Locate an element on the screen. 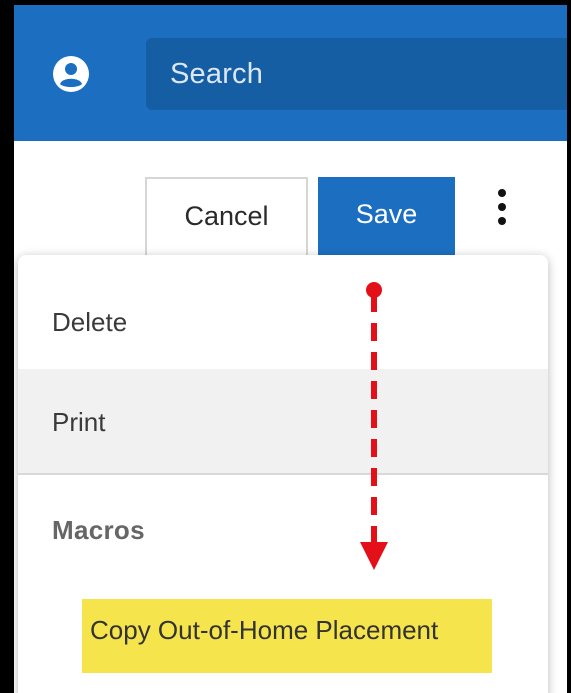  save-button: Save is located at coordinates (386, 217).